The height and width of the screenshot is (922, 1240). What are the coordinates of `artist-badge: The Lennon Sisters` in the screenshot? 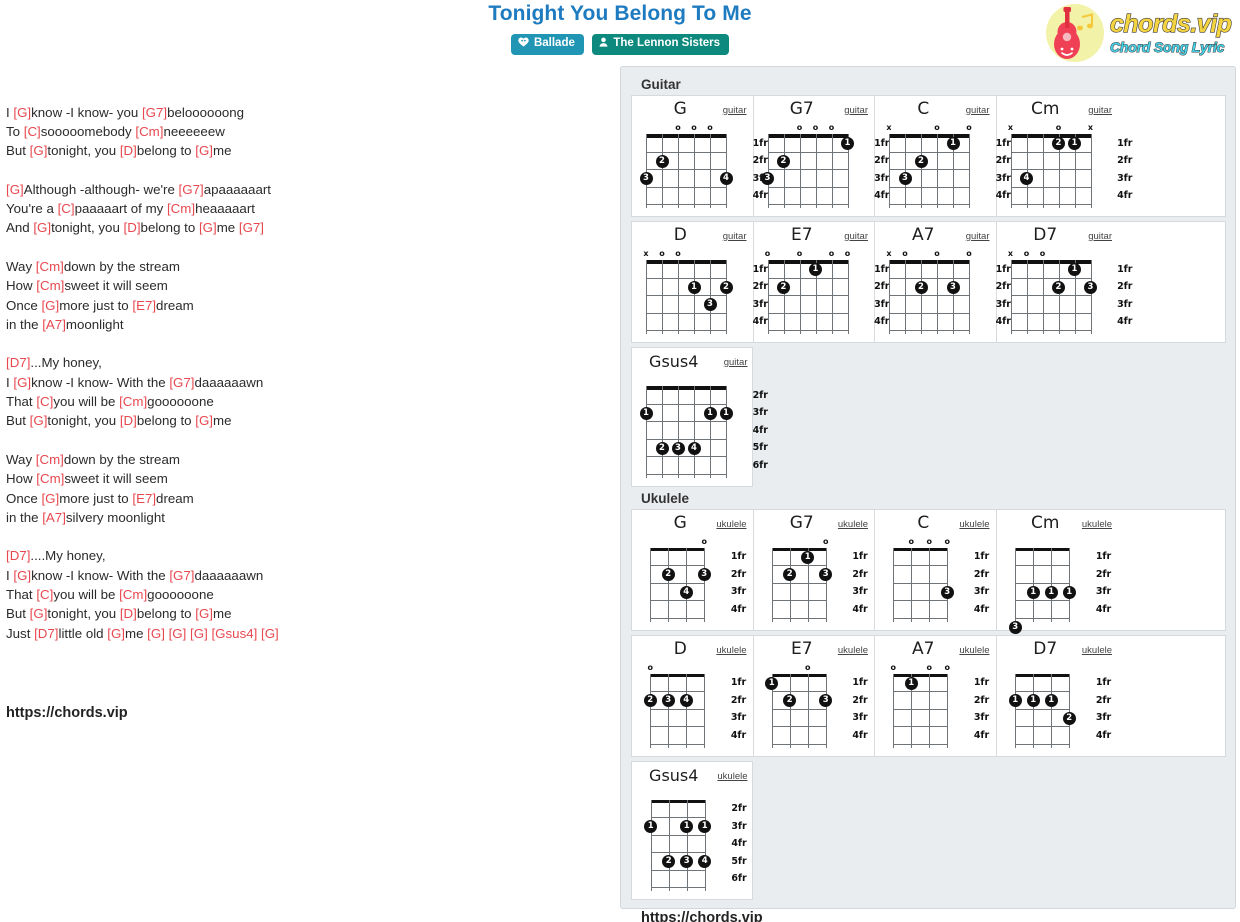 It's located at (661, 44).